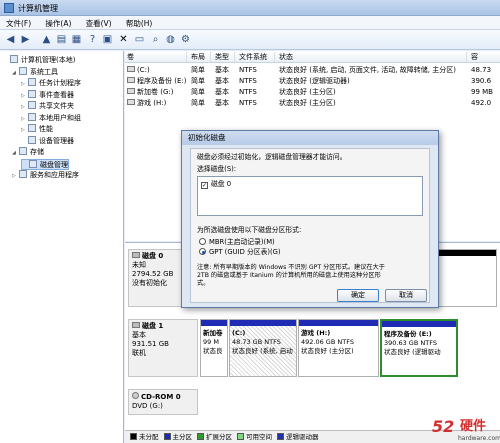 The height and width of the screenshot is (443, 500). I want to click on tree-item: ◢ 系统工具, so click(35, 72).